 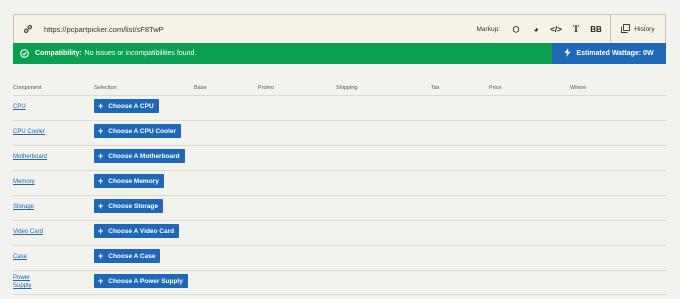 I want to click on button-label: Choose A Motherboard, so click(x=144, y=156).